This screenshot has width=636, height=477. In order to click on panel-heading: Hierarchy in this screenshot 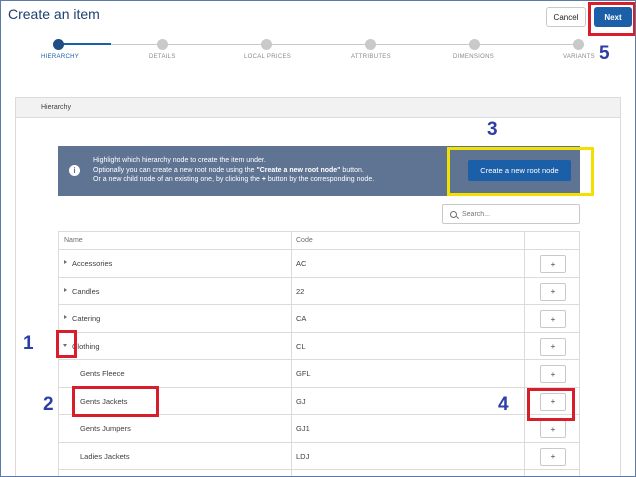, I will do `click(56, 107)`.